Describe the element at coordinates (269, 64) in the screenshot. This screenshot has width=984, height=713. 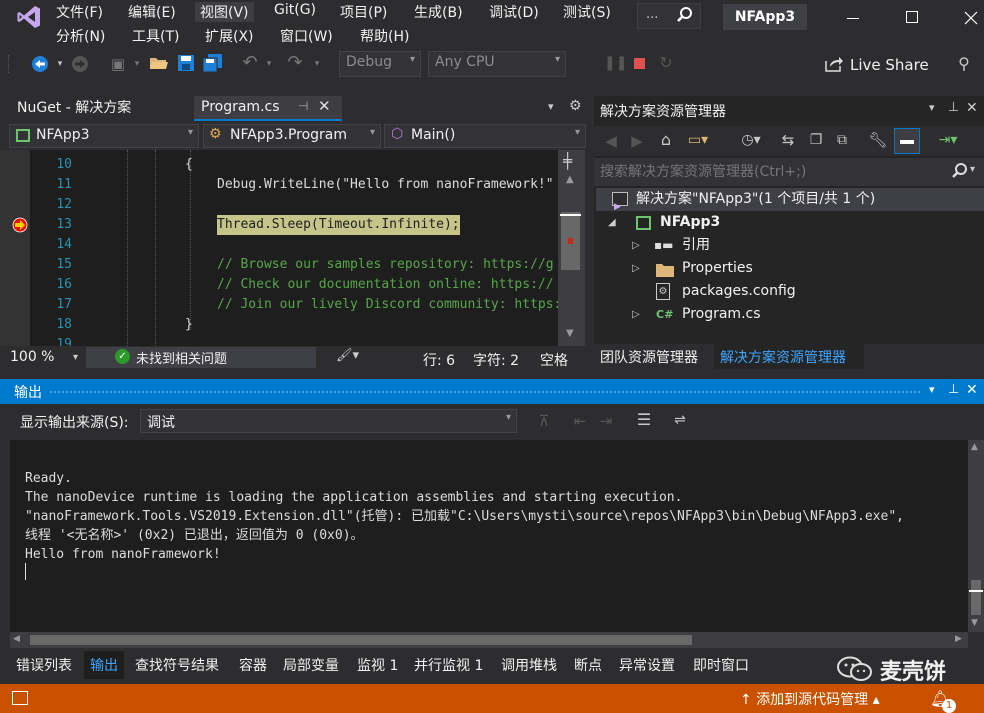
I see `undo-dropdown-icon: ▾` at that location.